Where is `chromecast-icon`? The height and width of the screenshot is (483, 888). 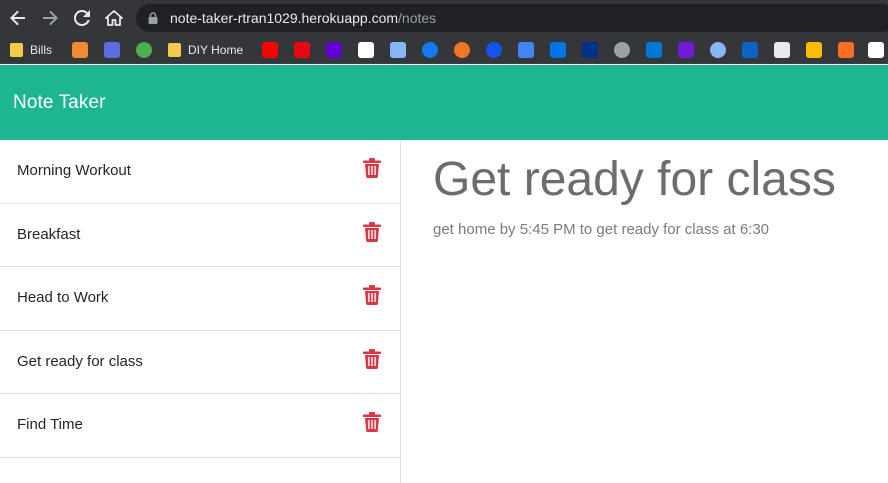 chromecast-icon is located at coordinates (718, 50).